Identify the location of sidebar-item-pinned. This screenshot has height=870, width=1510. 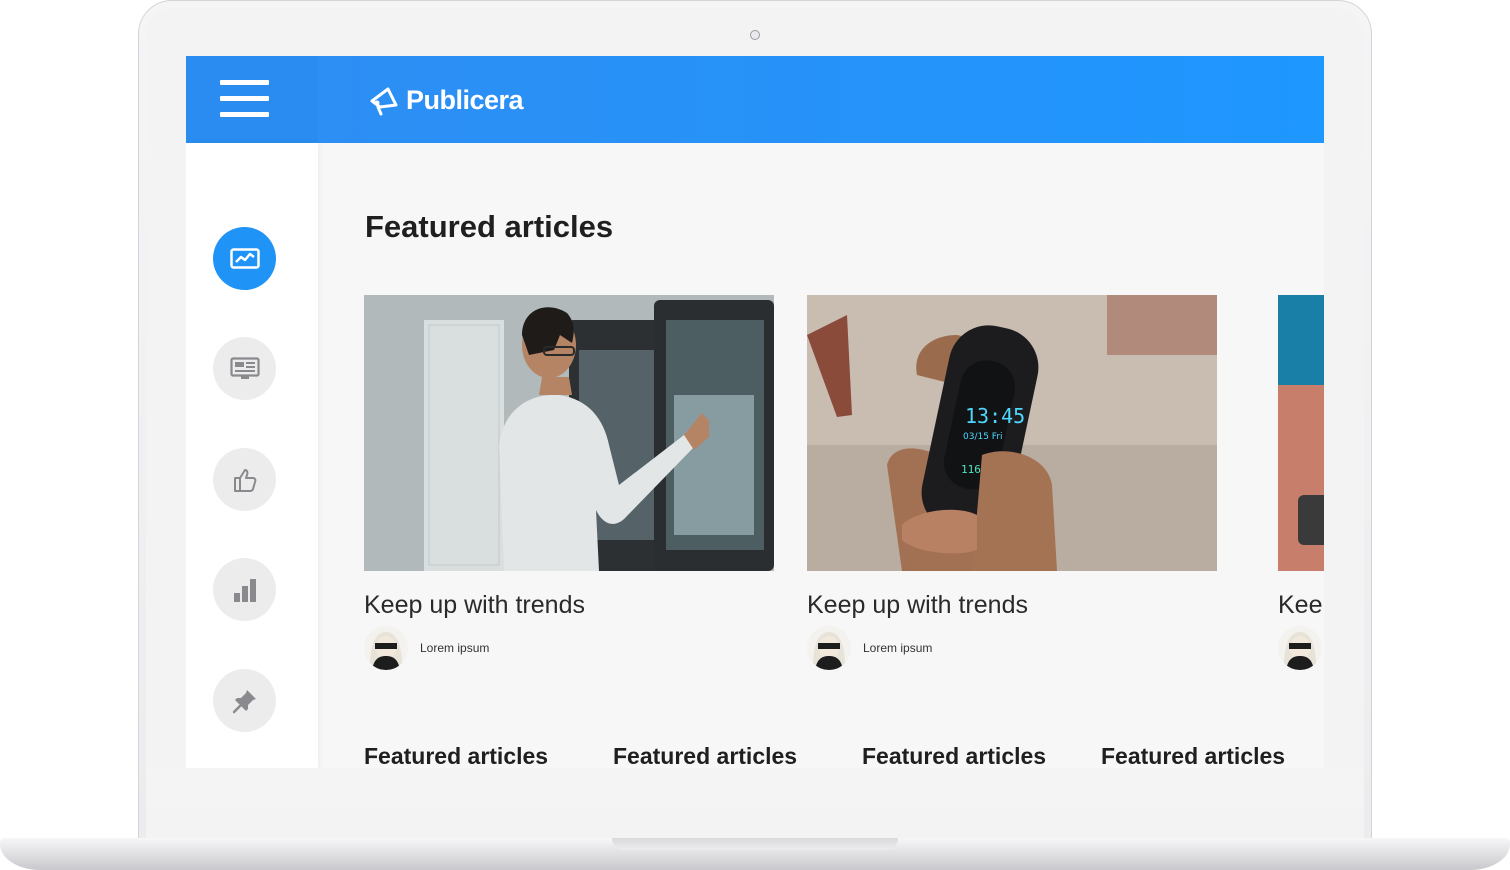
(244, 700).